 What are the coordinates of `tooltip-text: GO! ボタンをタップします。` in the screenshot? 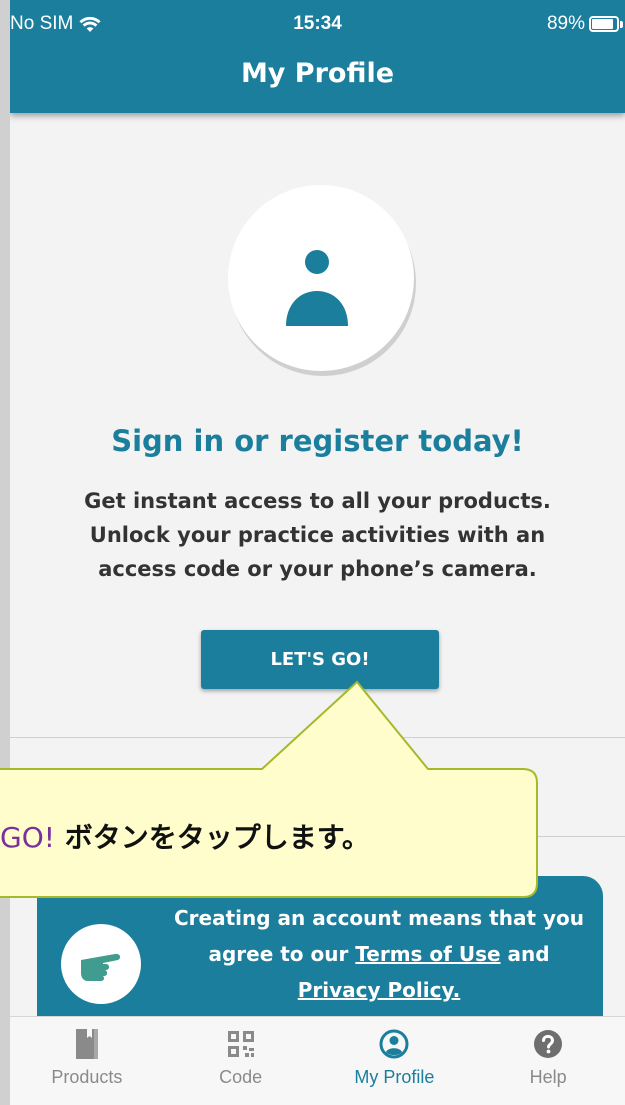 It's located at (185, 836).